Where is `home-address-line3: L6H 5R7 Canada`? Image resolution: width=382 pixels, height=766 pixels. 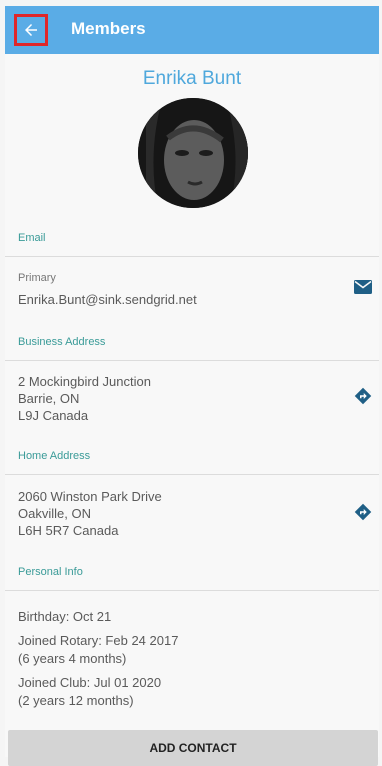 home-address-line3: L6H 5R7 Canada is located at coordinates (68, 530).